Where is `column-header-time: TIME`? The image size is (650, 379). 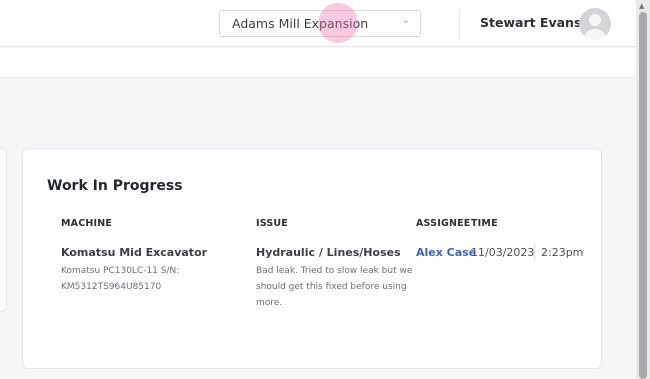
column-header-time: TIME is located at coordinates (484, 223).